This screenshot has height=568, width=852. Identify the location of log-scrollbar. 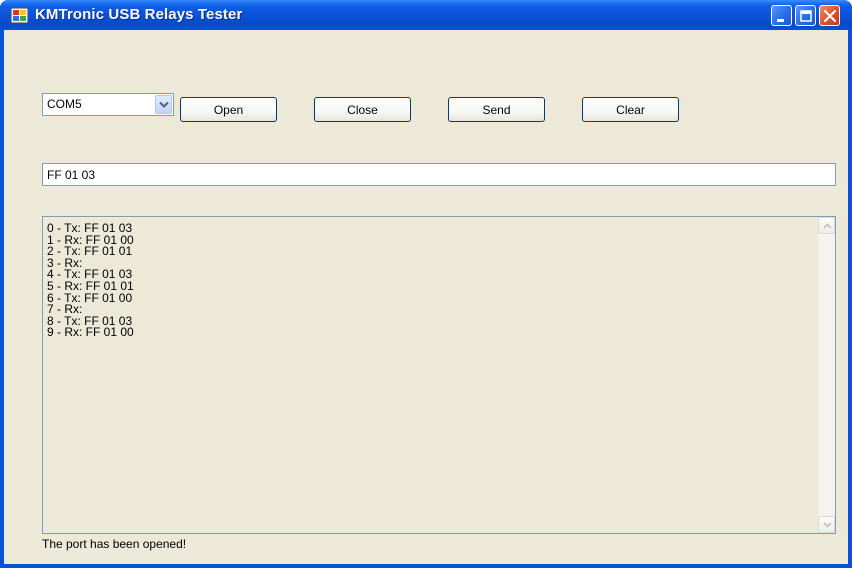
(826, 375).